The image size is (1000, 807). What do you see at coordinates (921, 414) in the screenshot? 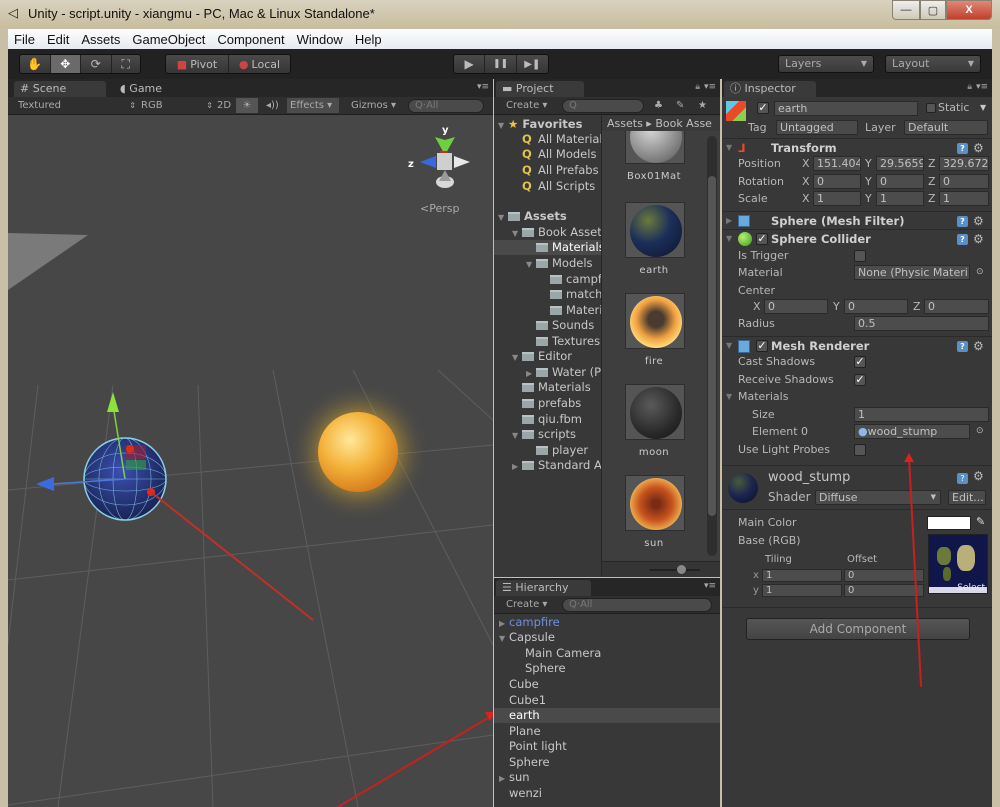
I see `materials-size-input: 1` at bounding box center [921, 414].